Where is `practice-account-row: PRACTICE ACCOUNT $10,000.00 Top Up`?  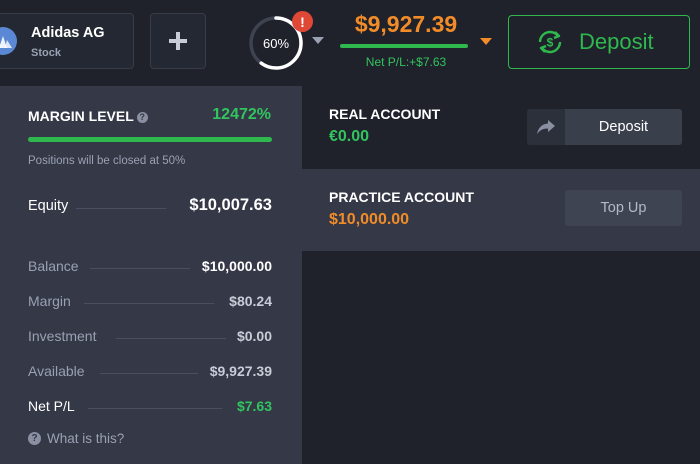 practice-account-row: PRACTICE ACCOUNT $10,000.00 Top Up is located at coordinates (501, 210).